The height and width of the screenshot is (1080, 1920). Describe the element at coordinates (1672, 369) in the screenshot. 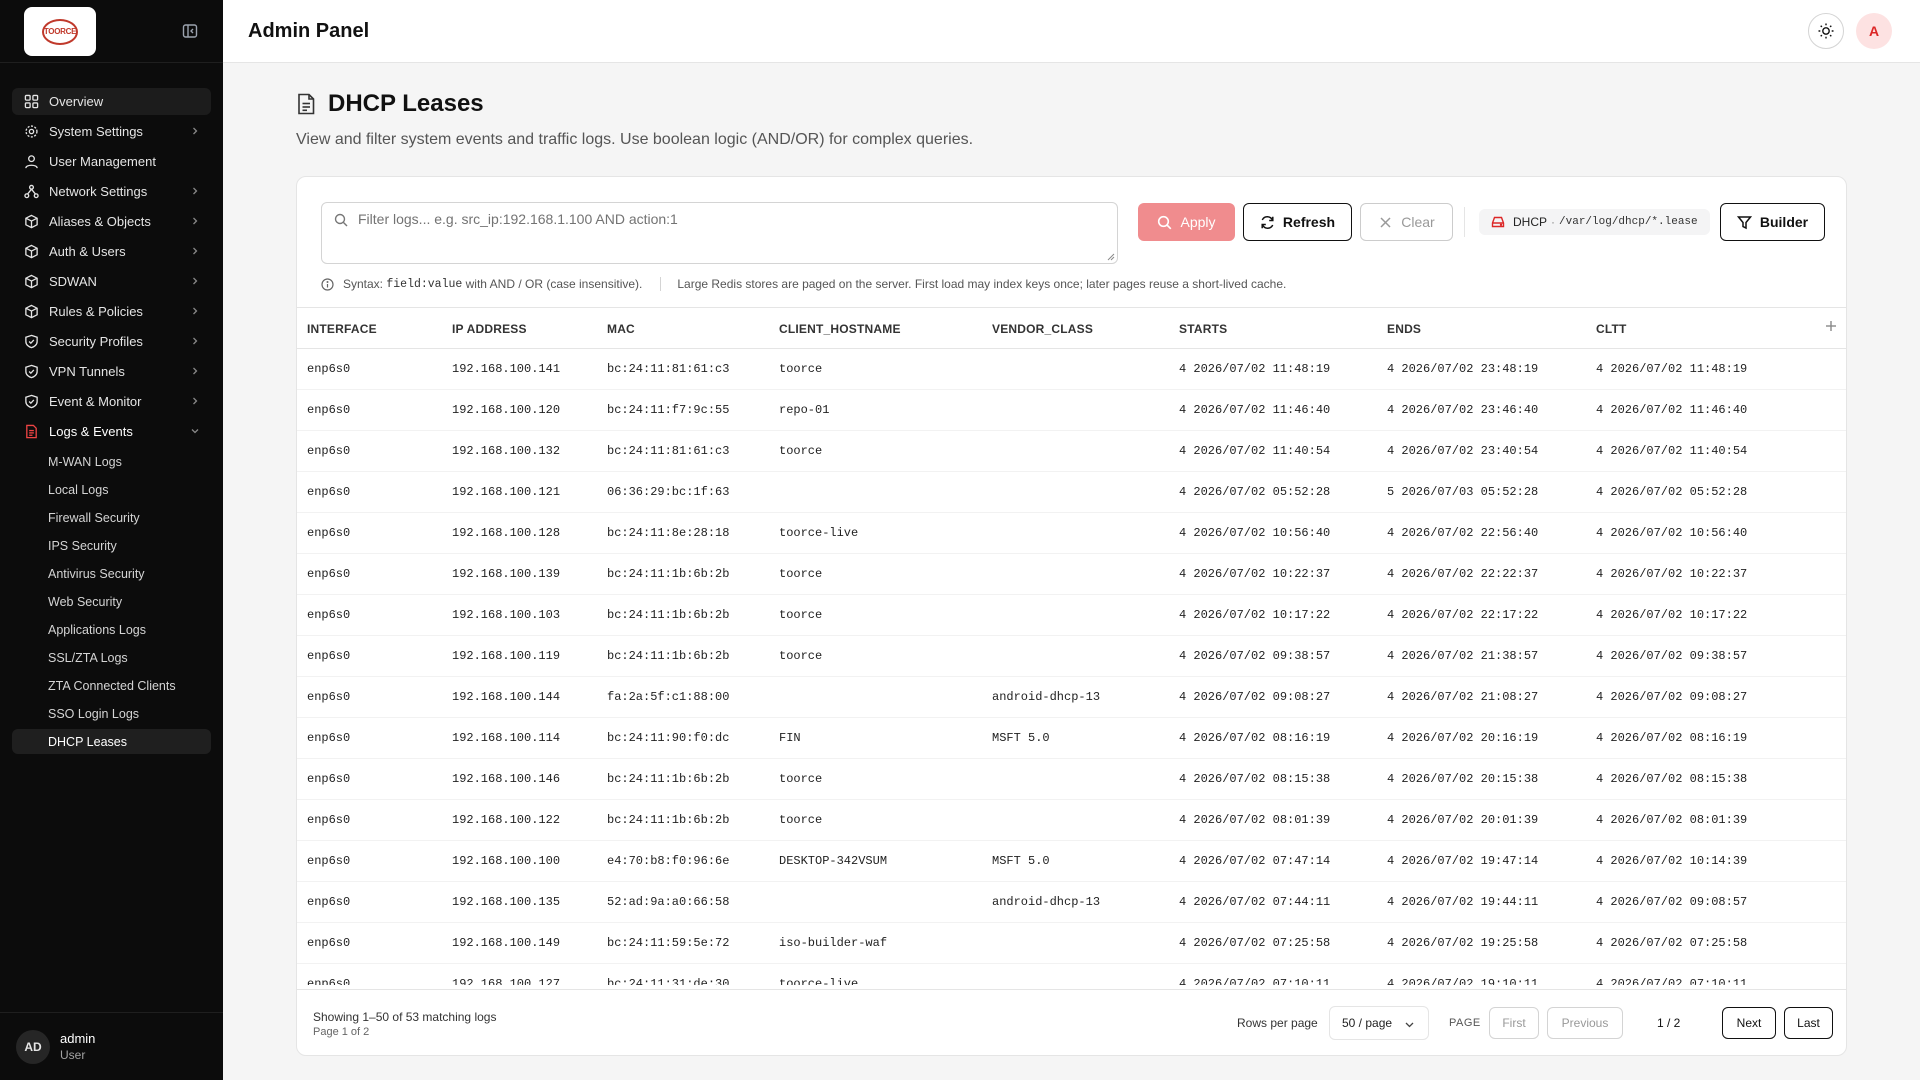

I see `cell-cltt: 4 2026/07/02 11:48:19` at that location.